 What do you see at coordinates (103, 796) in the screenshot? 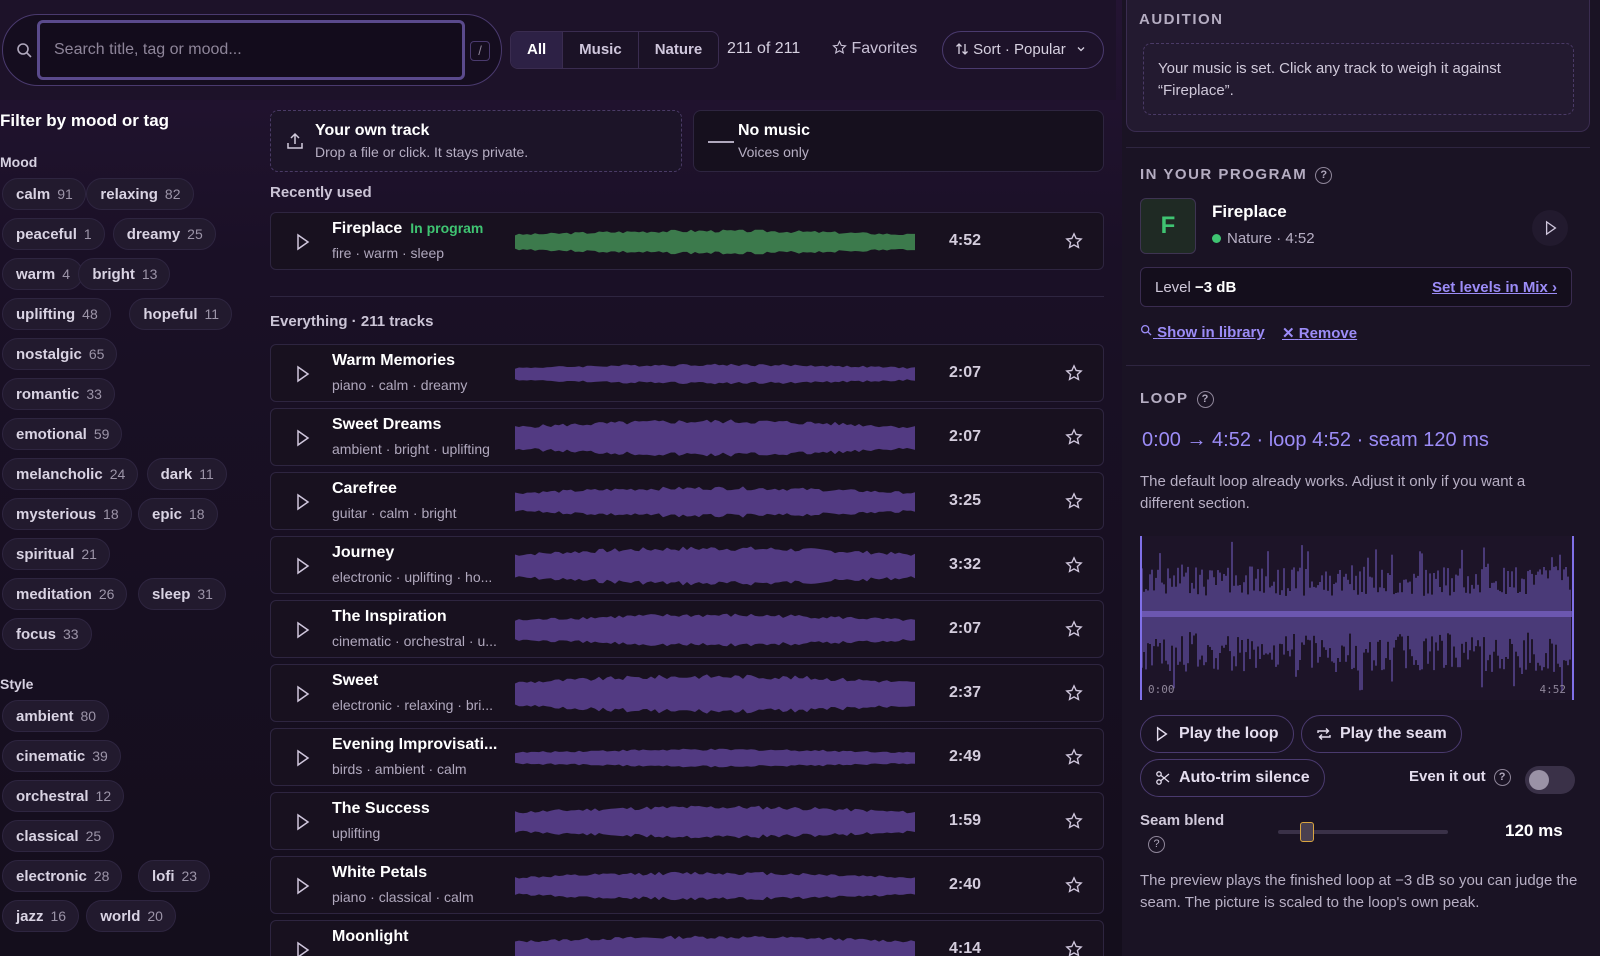
I see `chip-count: 12` at bounding box center [103, 796].